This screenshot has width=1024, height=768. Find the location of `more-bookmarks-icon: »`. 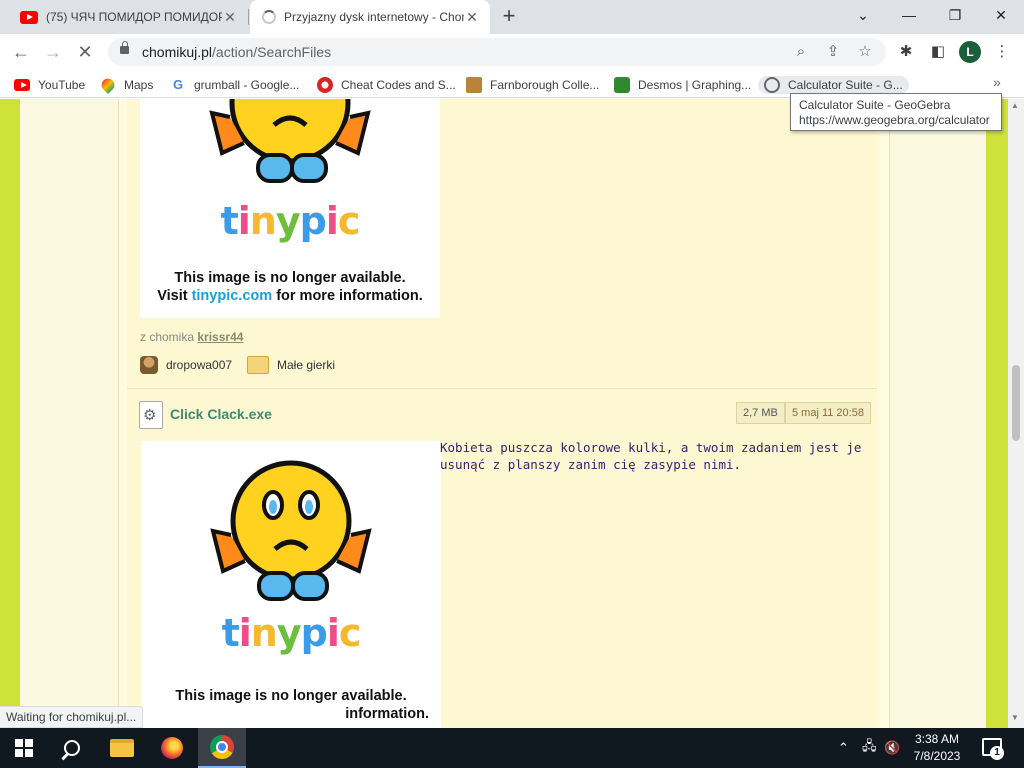

more-bookmarks-icon: » is located at coordinates (997, 82).